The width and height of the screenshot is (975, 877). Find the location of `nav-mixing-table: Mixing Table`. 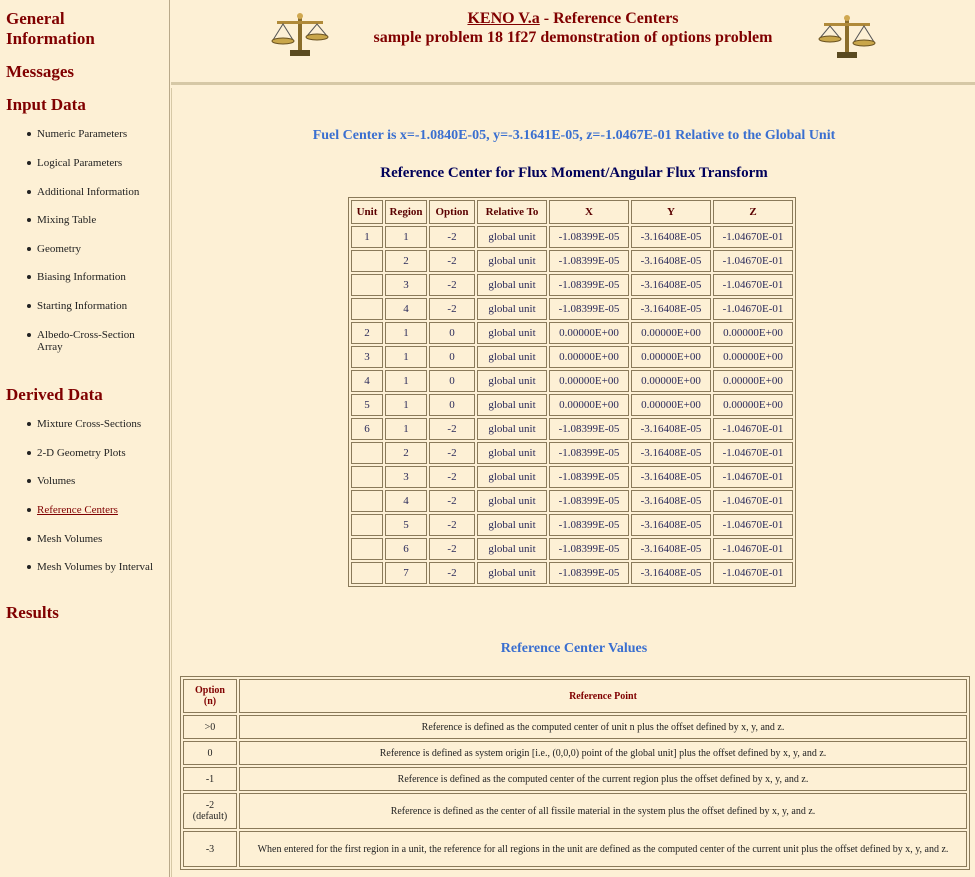

nav-mixing-table: Mixing Table is located at coordinates (99, 220).